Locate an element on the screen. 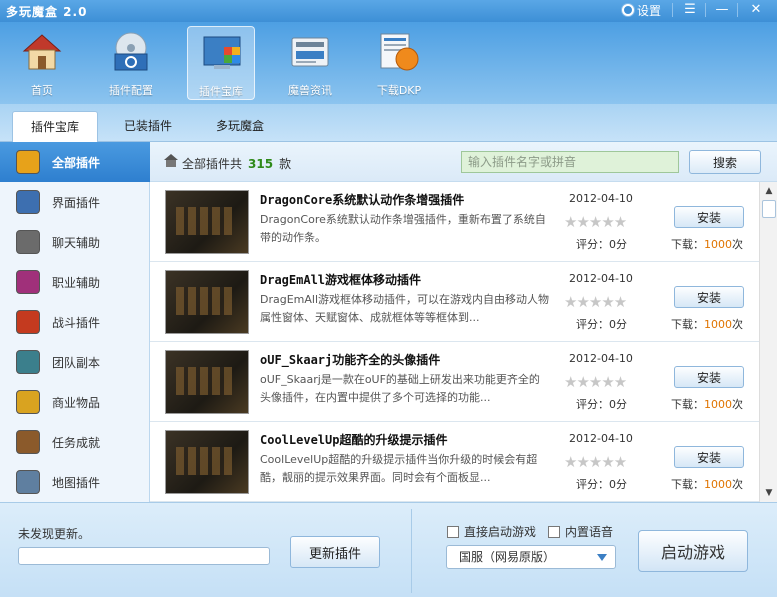  sidebar-item-class: 职业辅助 is located at coordinates (75, 282).